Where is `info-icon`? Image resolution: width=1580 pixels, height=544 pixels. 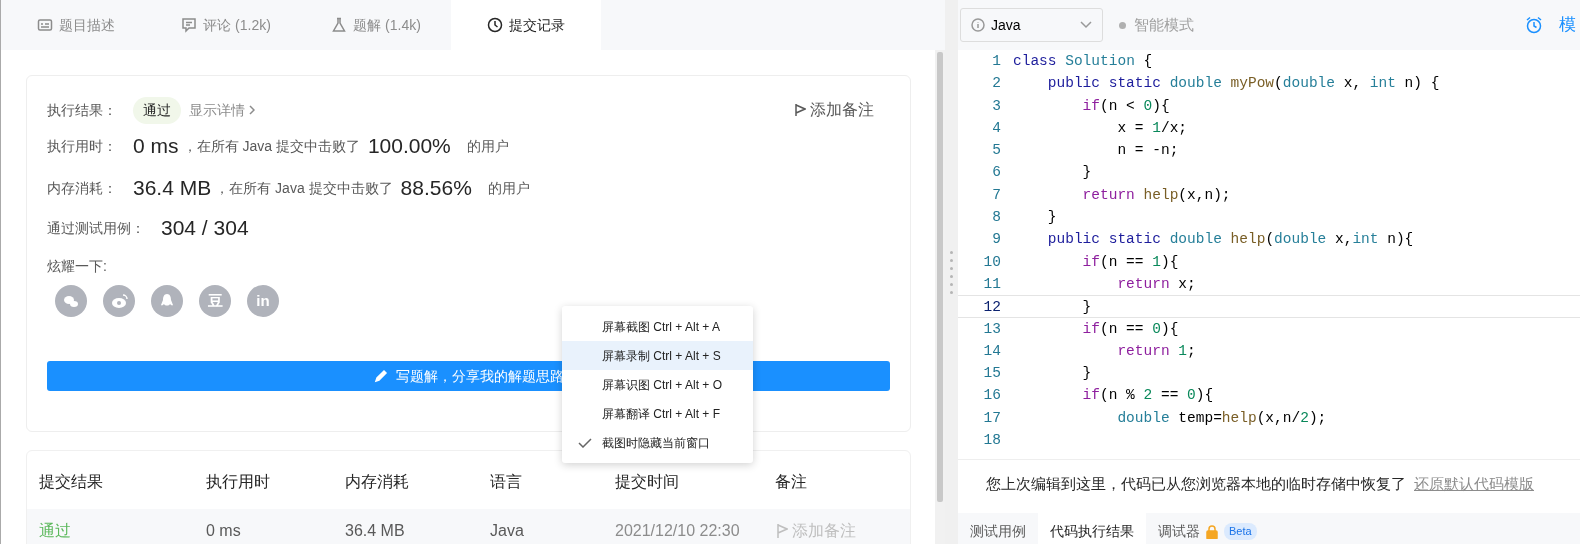 info-icon is located at coordinates (978, 25).